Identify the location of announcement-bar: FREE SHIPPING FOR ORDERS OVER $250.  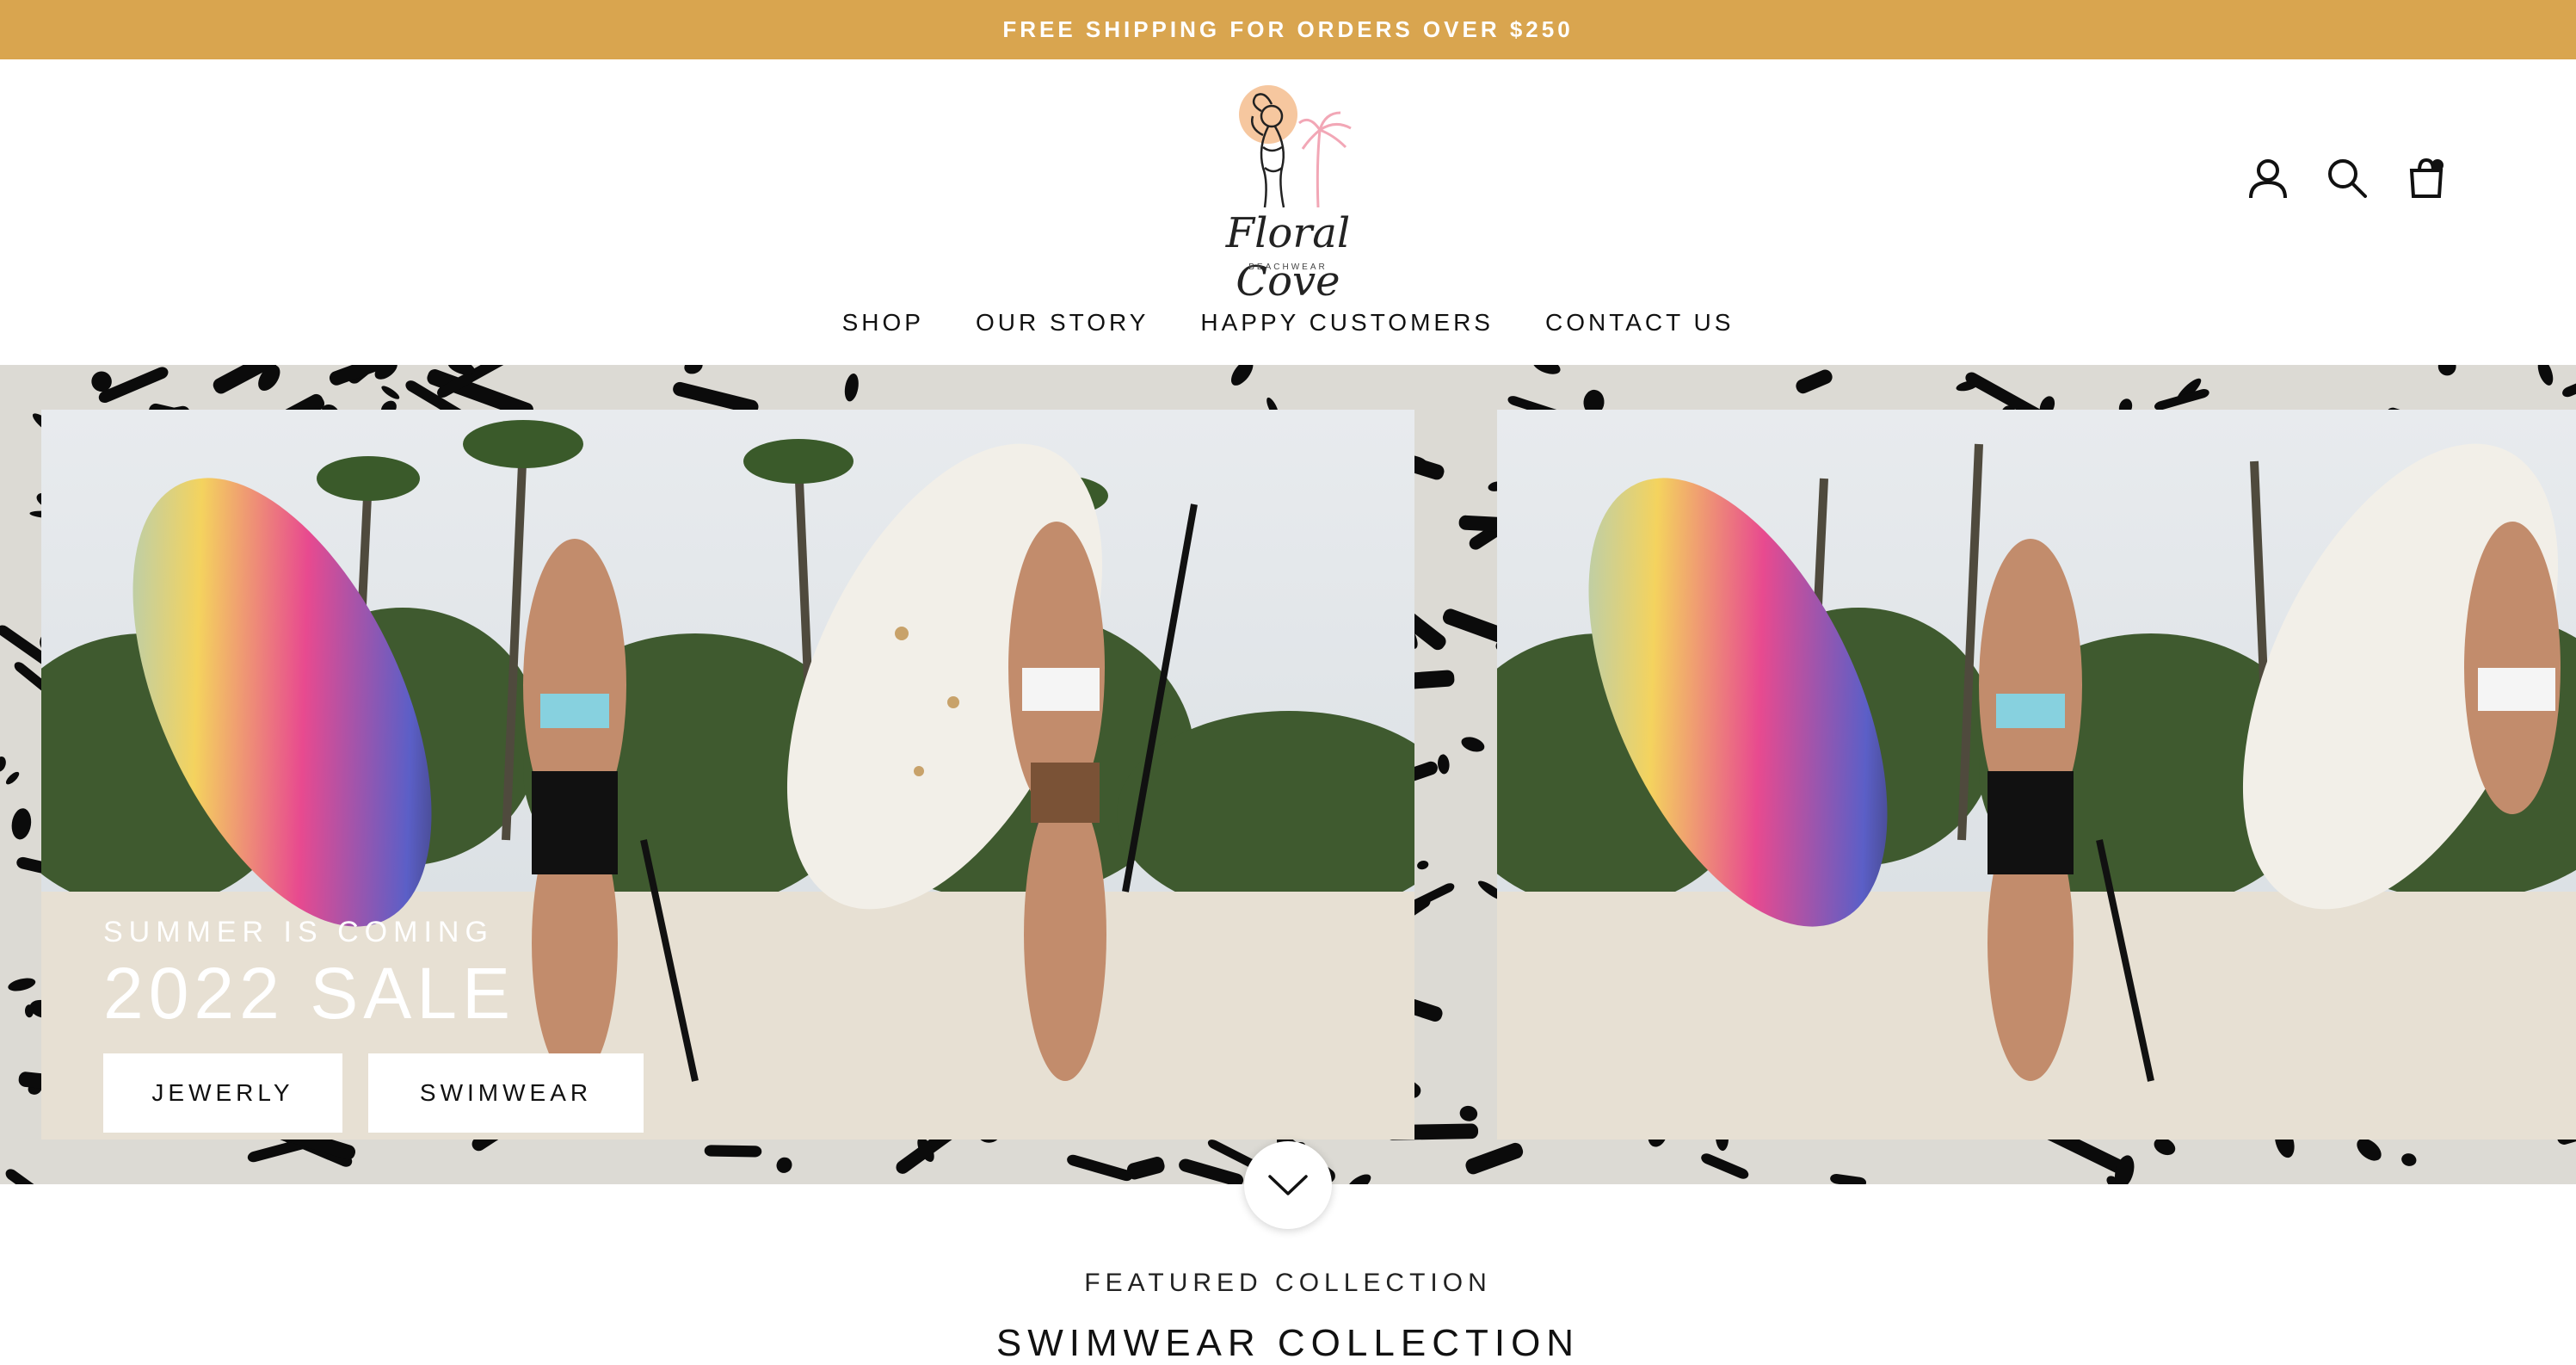
(1288, 29).